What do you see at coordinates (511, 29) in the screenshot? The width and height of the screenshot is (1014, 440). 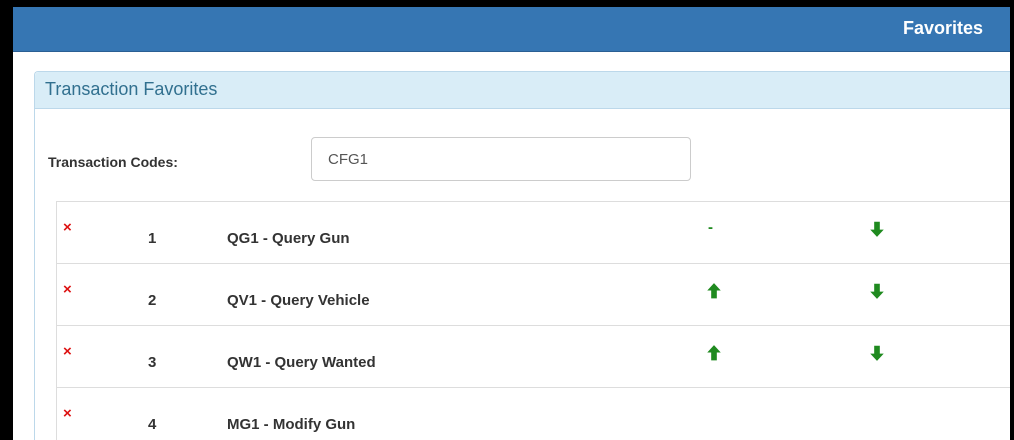 I see `top-bar: Favorites` at bounding box center [511, 29].